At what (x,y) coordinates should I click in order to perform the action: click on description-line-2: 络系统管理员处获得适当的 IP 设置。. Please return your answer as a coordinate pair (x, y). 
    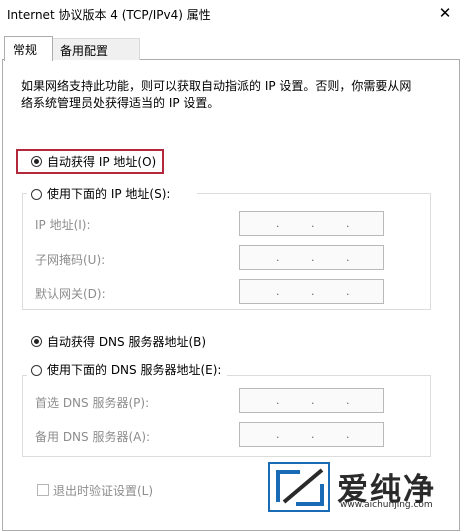
    Looking at the image, I should click on (120, 103).